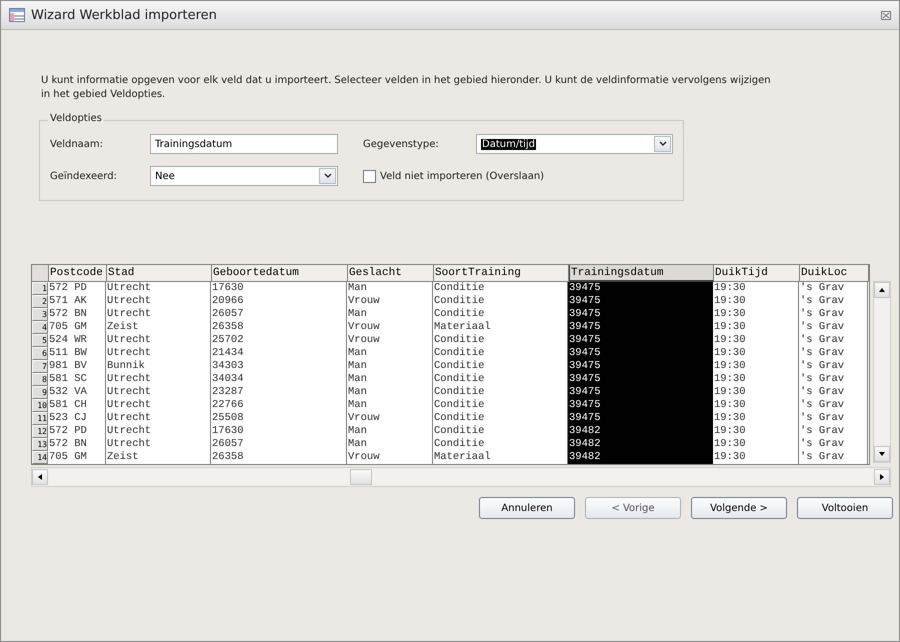  I want to click on row-number: 4, so click(40, 327).